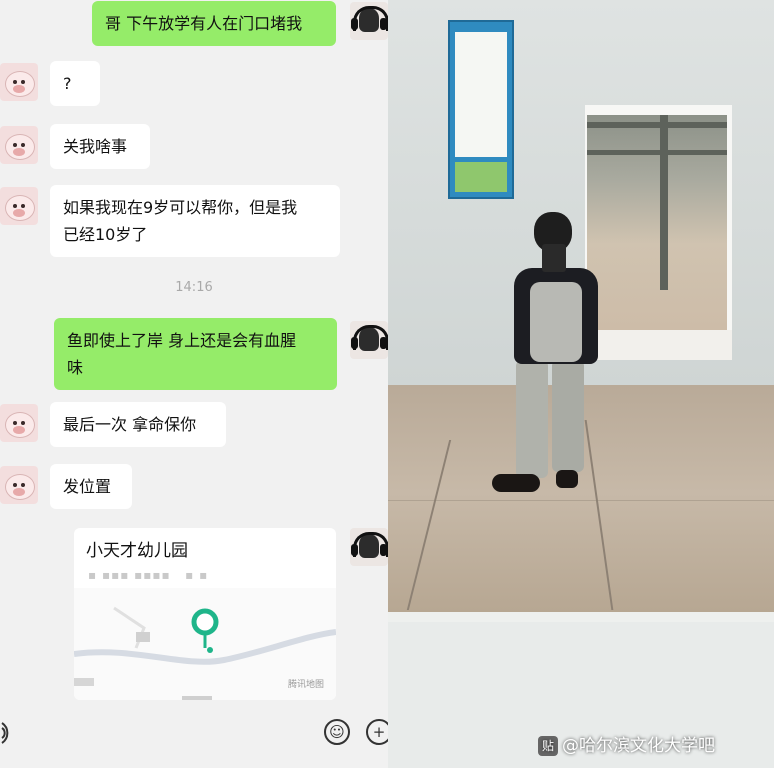 Image resolution: width=774 pixels, height=768 pixels. Describe the element at coordinates (548, 746) in the screenshot. I see `watermark-badge: 贴` at that location.